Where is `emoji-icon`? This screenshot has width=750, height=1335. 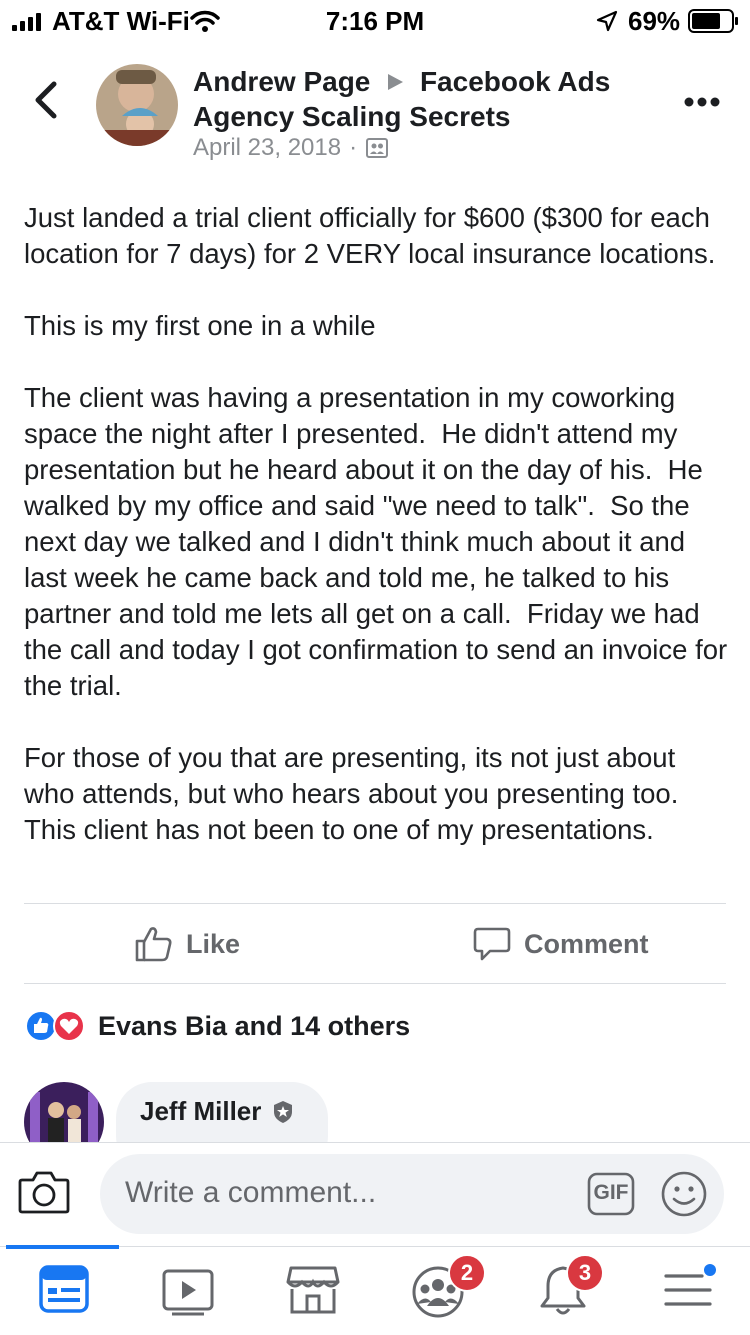
emoji-icon is located at coordinates (684, 1194).